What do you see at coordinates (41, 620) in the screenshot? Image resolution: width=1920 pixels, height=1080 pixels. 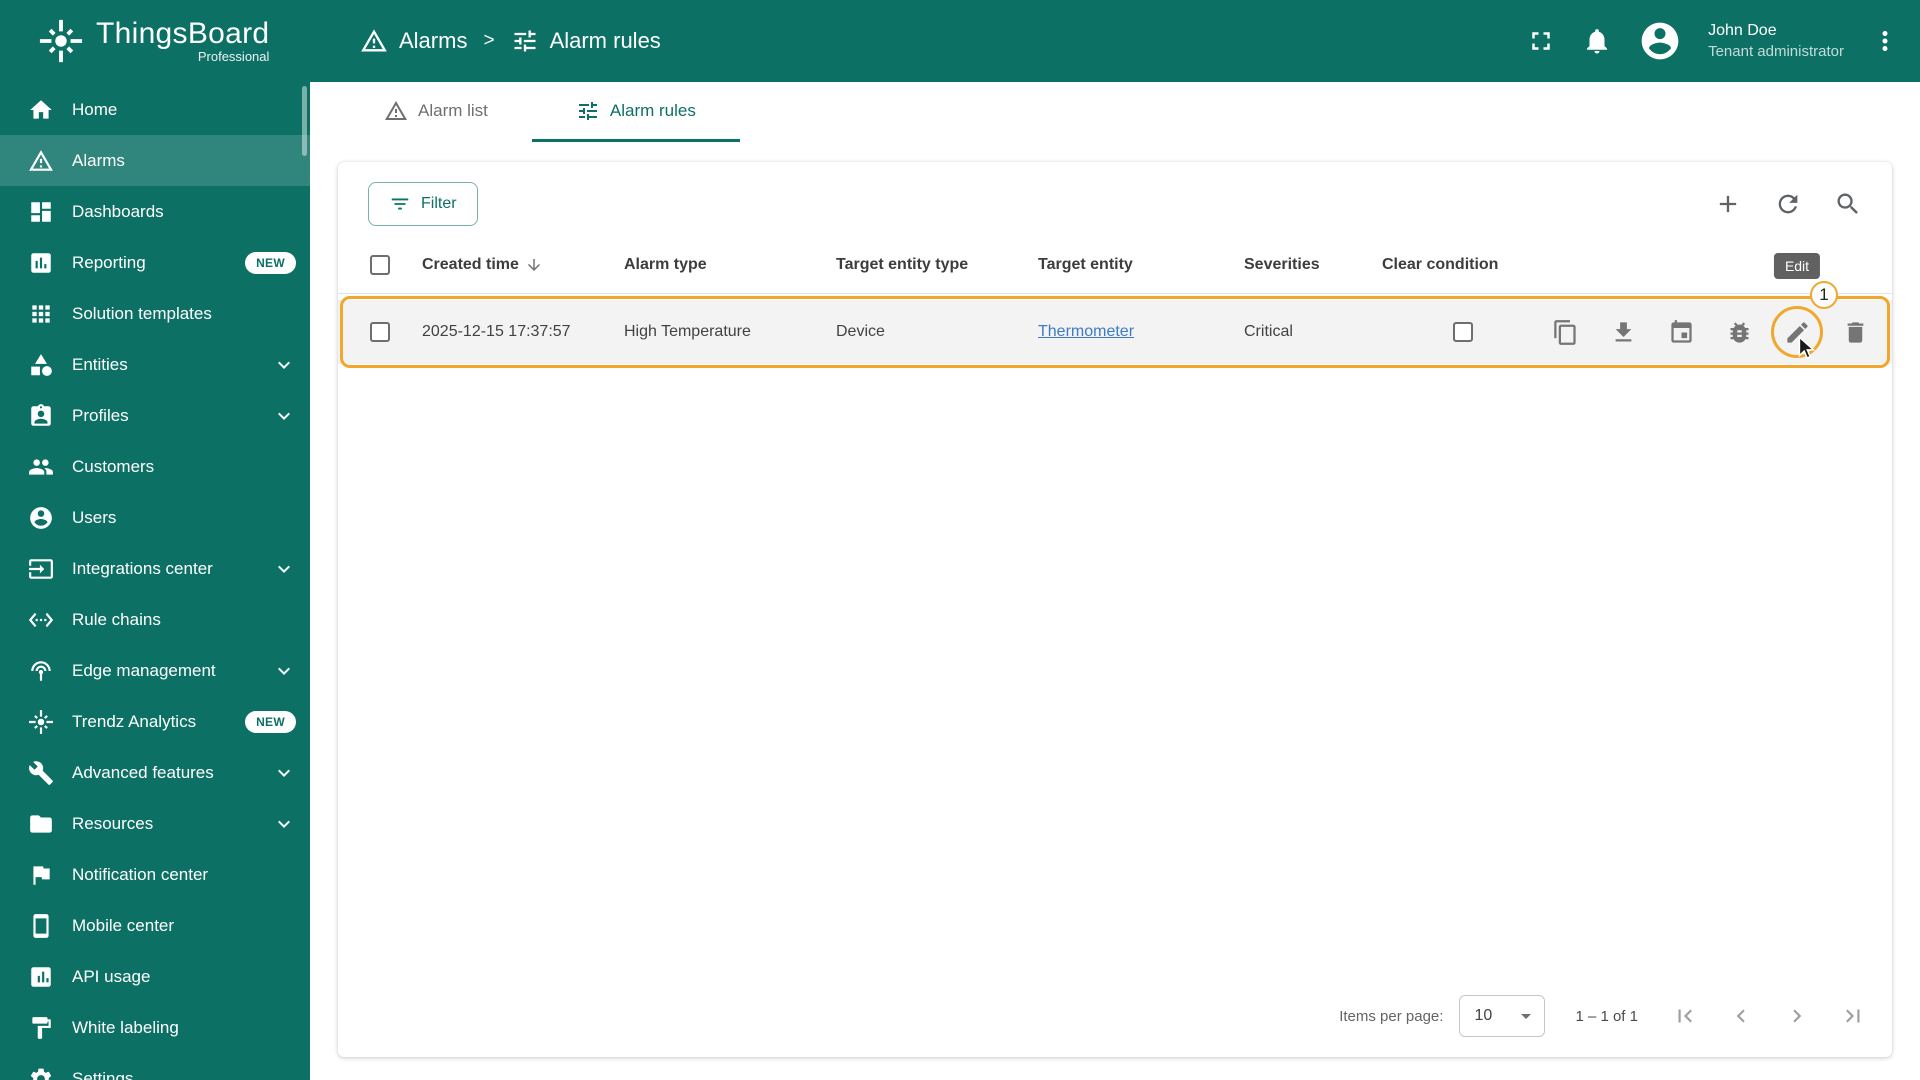 I see `rule-chains-icon` at bounding box center [41, 620].